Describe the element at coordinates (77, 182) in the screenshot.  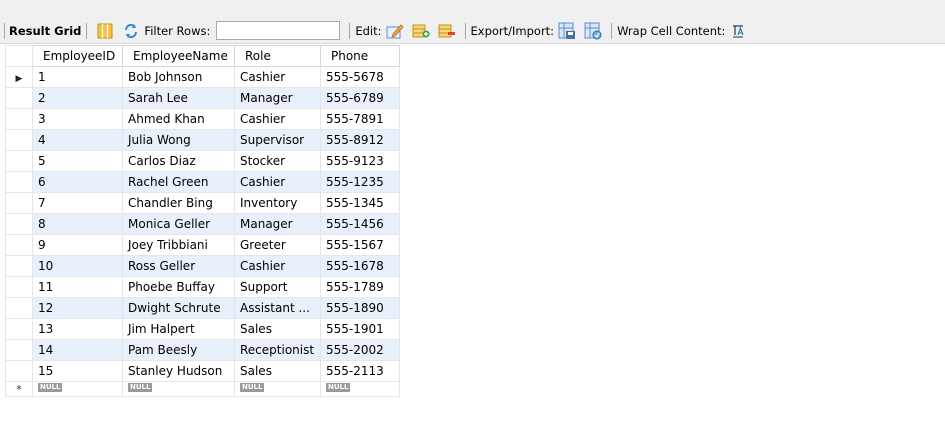
I see `cell-employeeid: 6` at that location.